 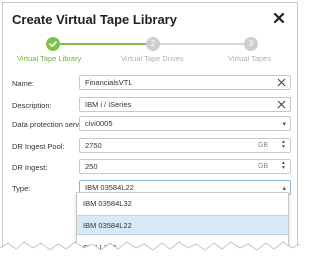 I want to click on type-value: IBM 03584L22, so click(x=109, y=187).